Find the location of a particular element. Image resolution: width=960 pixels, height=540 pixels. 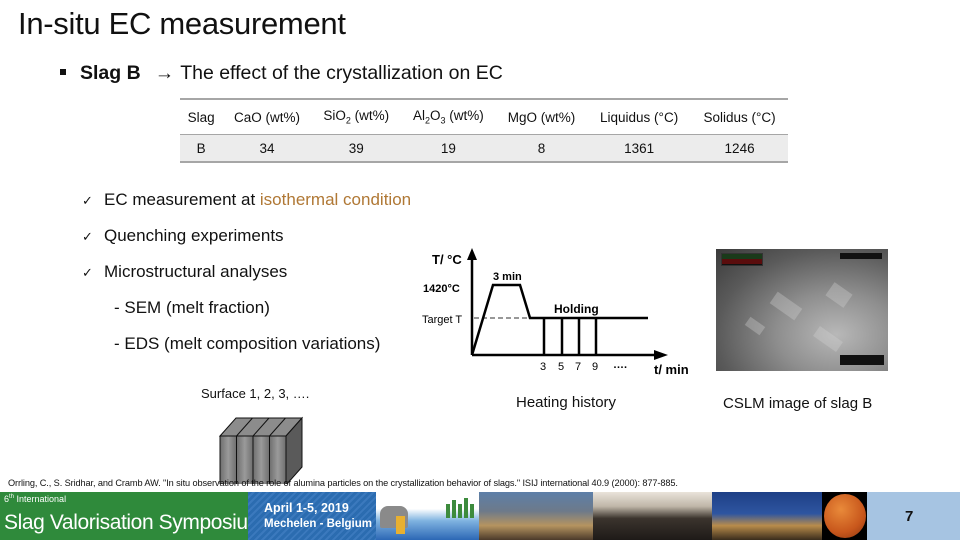

header-slag: Slag is located at coordinates (201, 117).